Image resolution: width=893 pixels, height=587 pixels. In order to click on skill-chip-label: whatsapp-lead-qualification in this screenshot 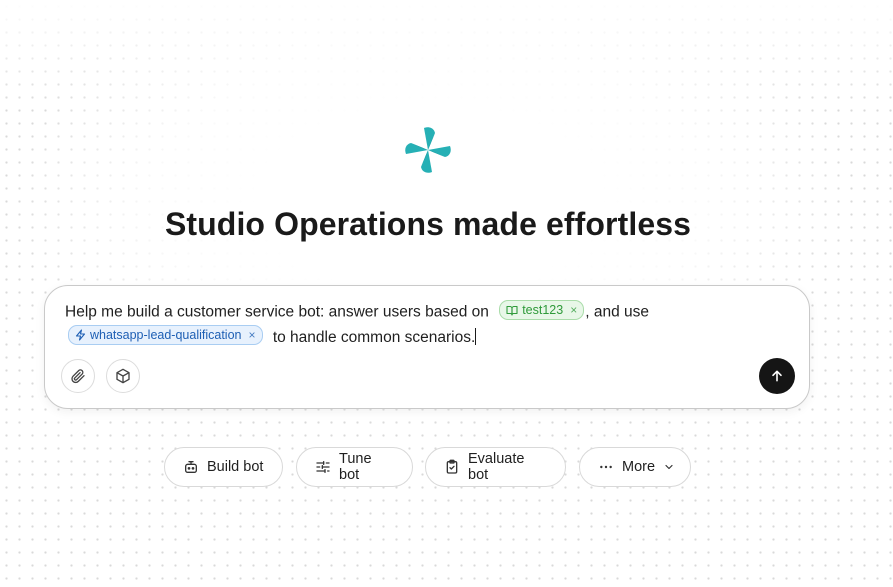, I will do `click(166, 334)`.